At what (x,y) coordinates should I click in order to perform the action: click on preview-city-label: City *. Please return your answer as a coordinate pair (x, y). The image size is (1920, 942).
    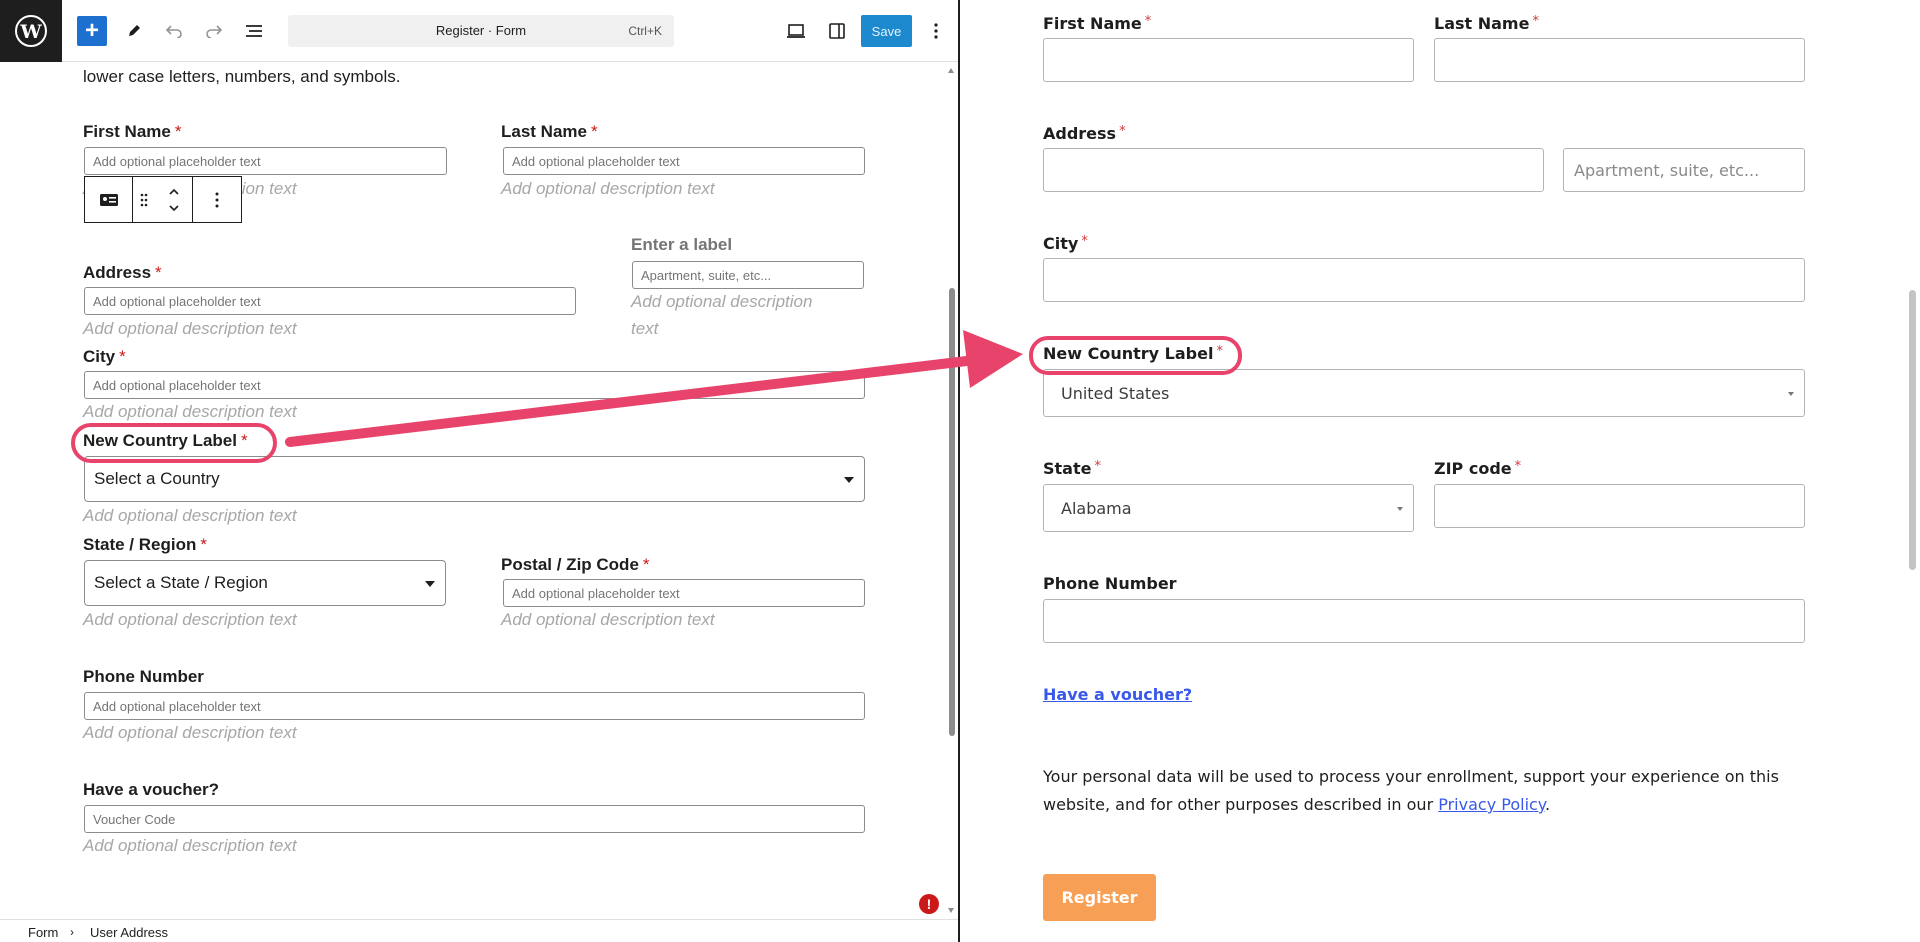
    Looking at the image, I should click on (1065, 243).